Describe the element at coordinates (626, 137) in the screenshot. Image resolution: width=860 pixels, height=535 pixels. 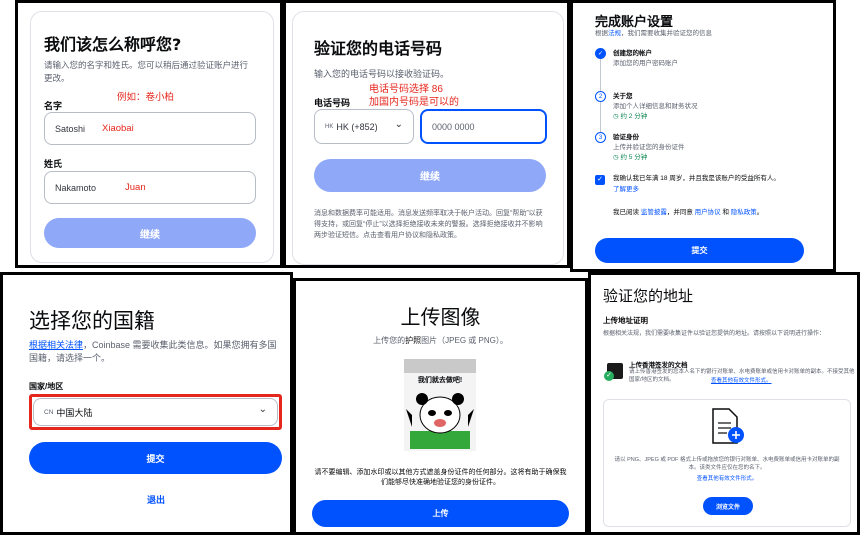
I see `step-title: 验证身份` at that location.